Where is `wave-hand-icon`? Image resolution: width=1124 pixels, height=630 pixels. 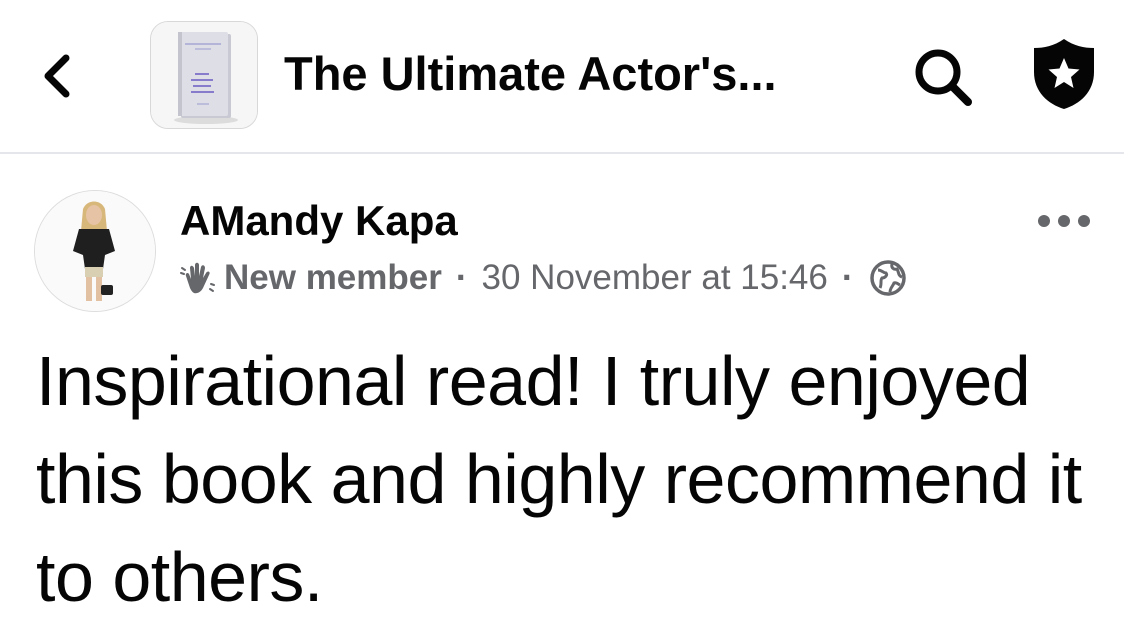
wave-hand-icon is located at coordinates (197, 278).